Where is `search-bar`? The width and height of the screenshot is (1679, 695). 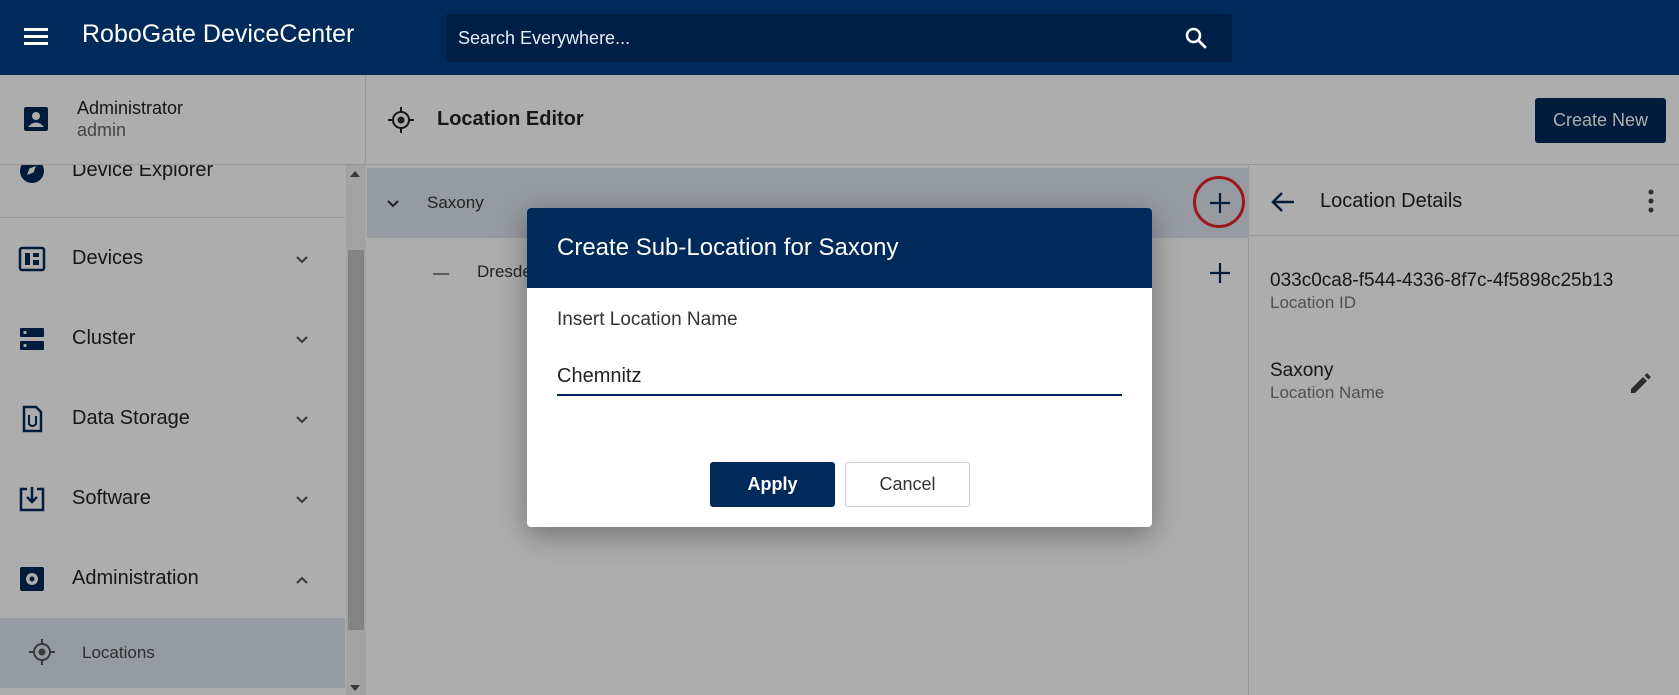
search-bar is located at coordinates (839, 38).